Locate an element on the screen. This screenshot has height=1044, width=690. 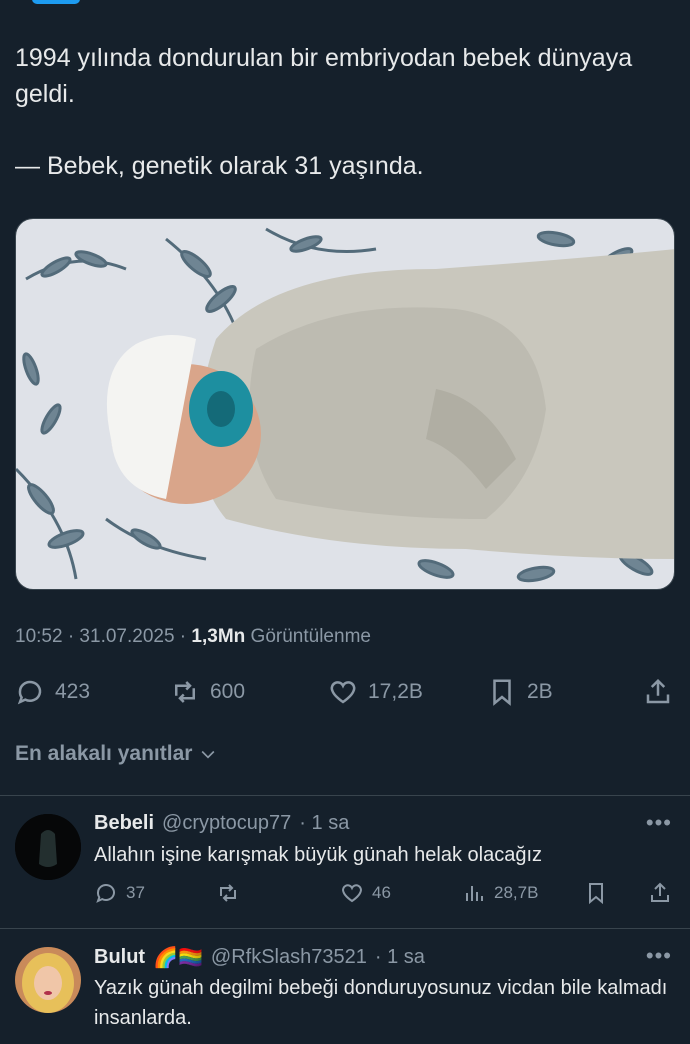
reply-author-handle: @cryptocup77 is located at coordinates (226, 823).